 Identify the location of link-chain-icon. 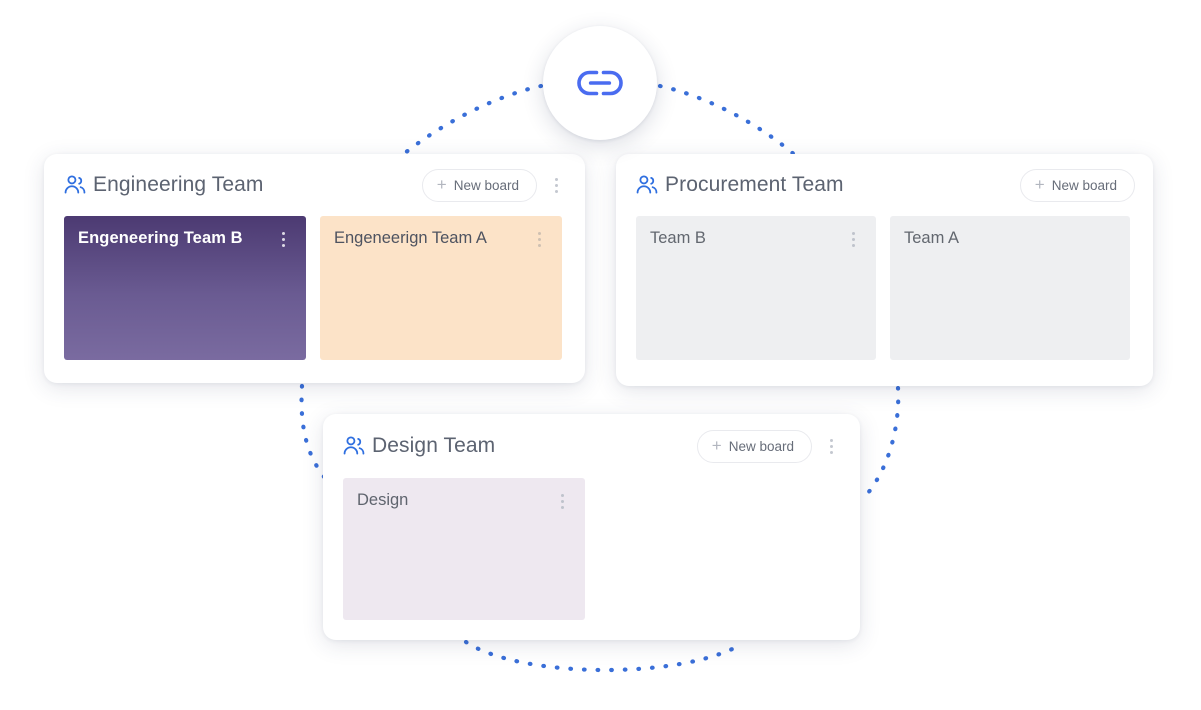
(600, 83).